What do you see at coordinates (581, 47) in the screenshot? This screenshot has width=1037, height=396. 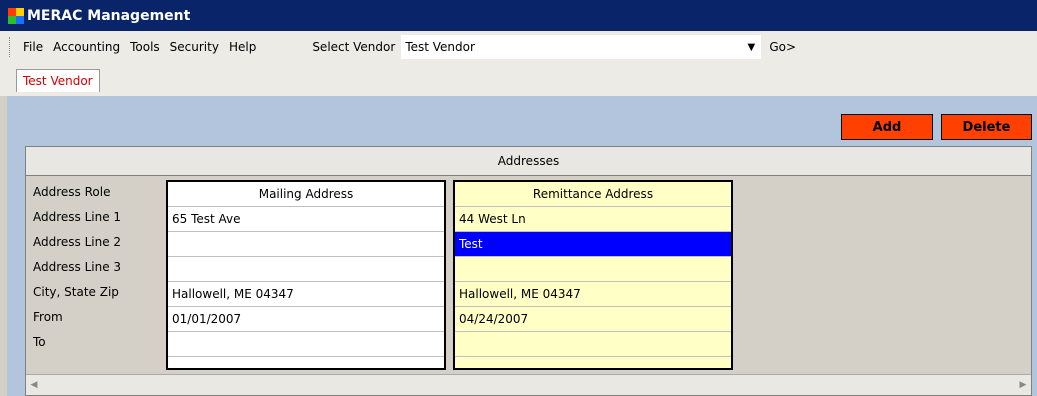 I see `vendor-select: Test Vendor ▼` at bounding box center [581, 47].